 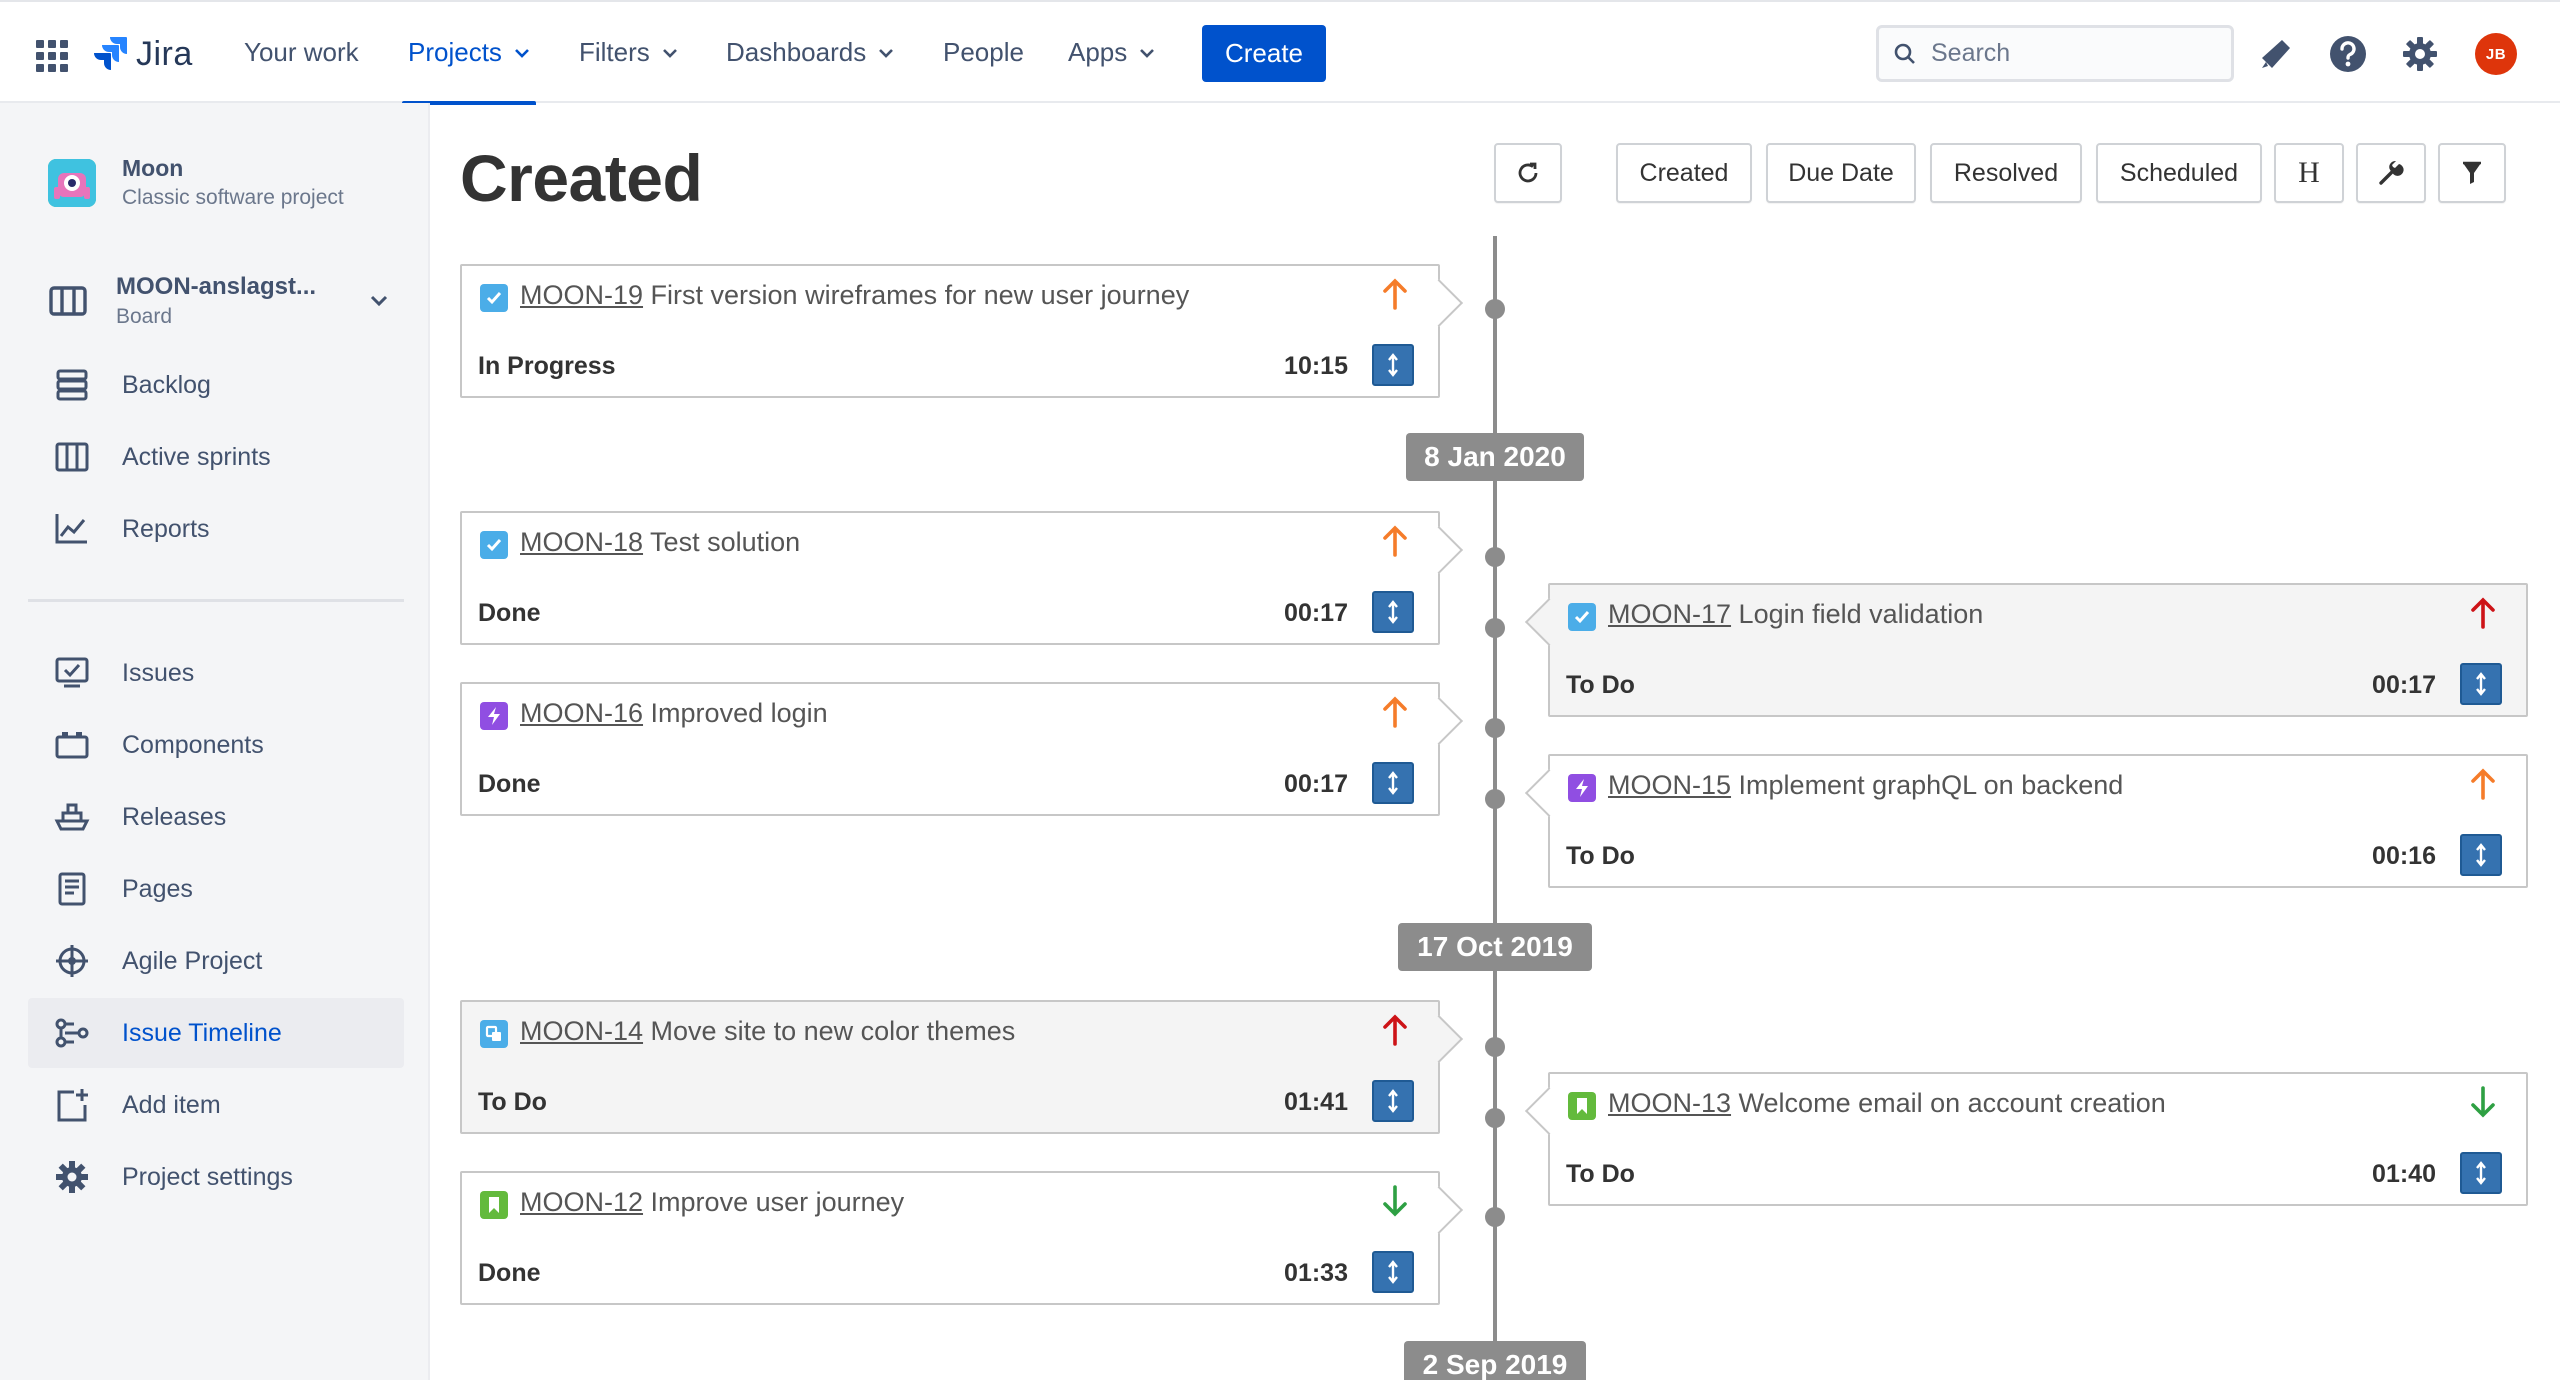 What do you see at coordinates (1904, 53) in the screenshot?
I see `search-icon` at bounding box center [1904, 53].